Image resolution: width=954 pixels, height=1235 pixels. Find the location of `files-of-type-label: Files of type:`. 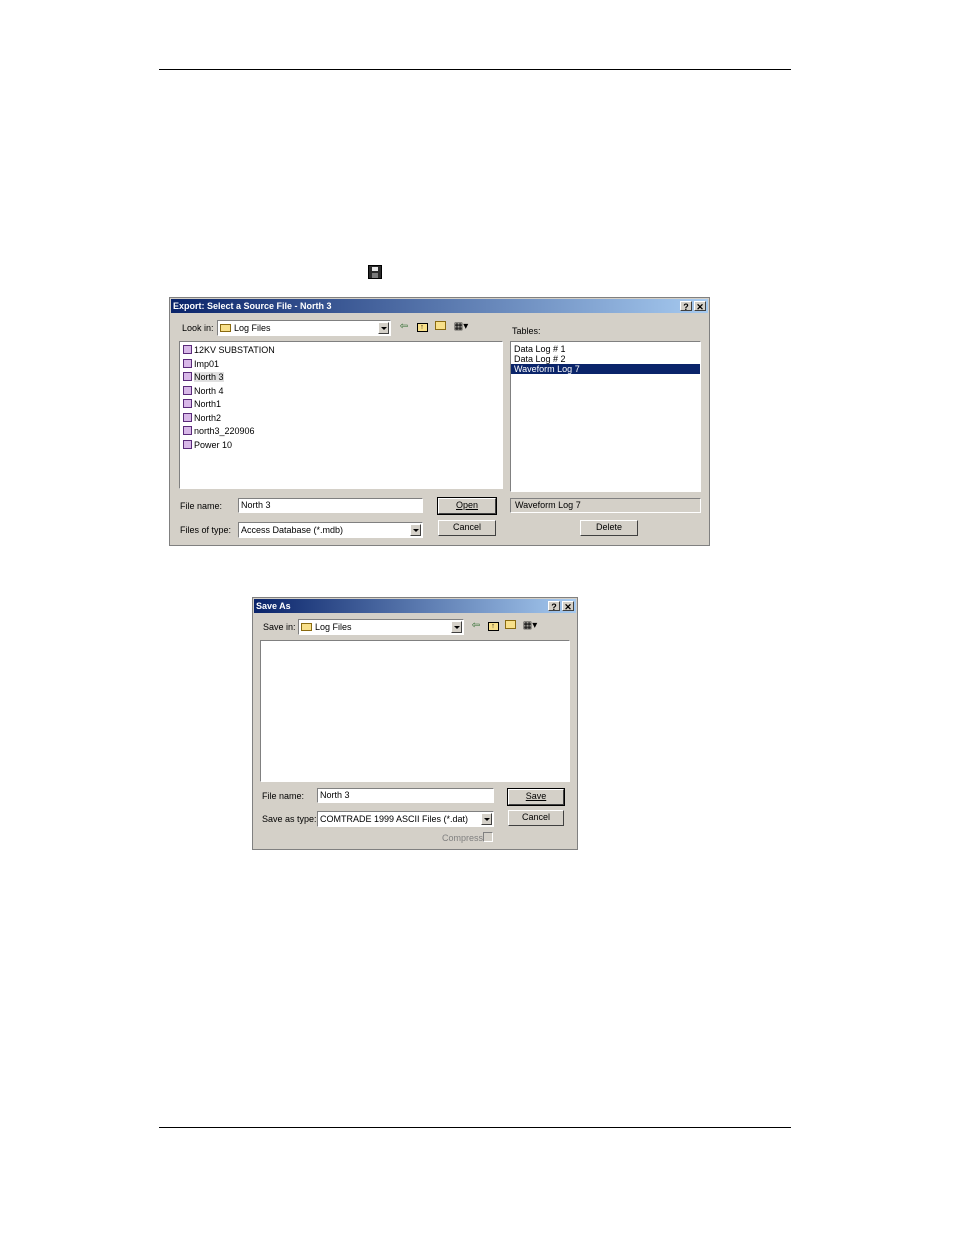

files-of-type-label: Files of type: is located at coordinates (206, 530).